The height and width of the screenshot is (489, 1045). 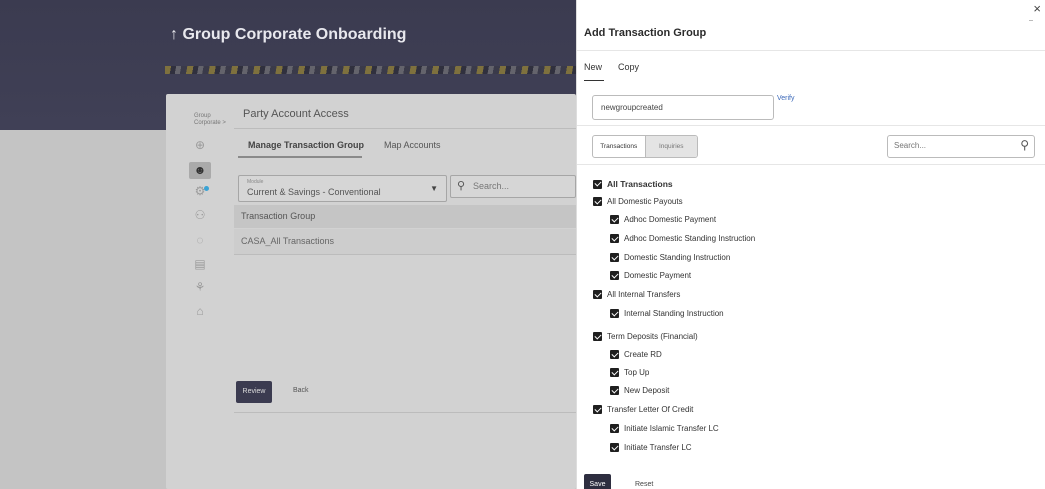 I want to click on tab-bar: Manage Transaction Group Map Accounts, so click(x=405, y=144).